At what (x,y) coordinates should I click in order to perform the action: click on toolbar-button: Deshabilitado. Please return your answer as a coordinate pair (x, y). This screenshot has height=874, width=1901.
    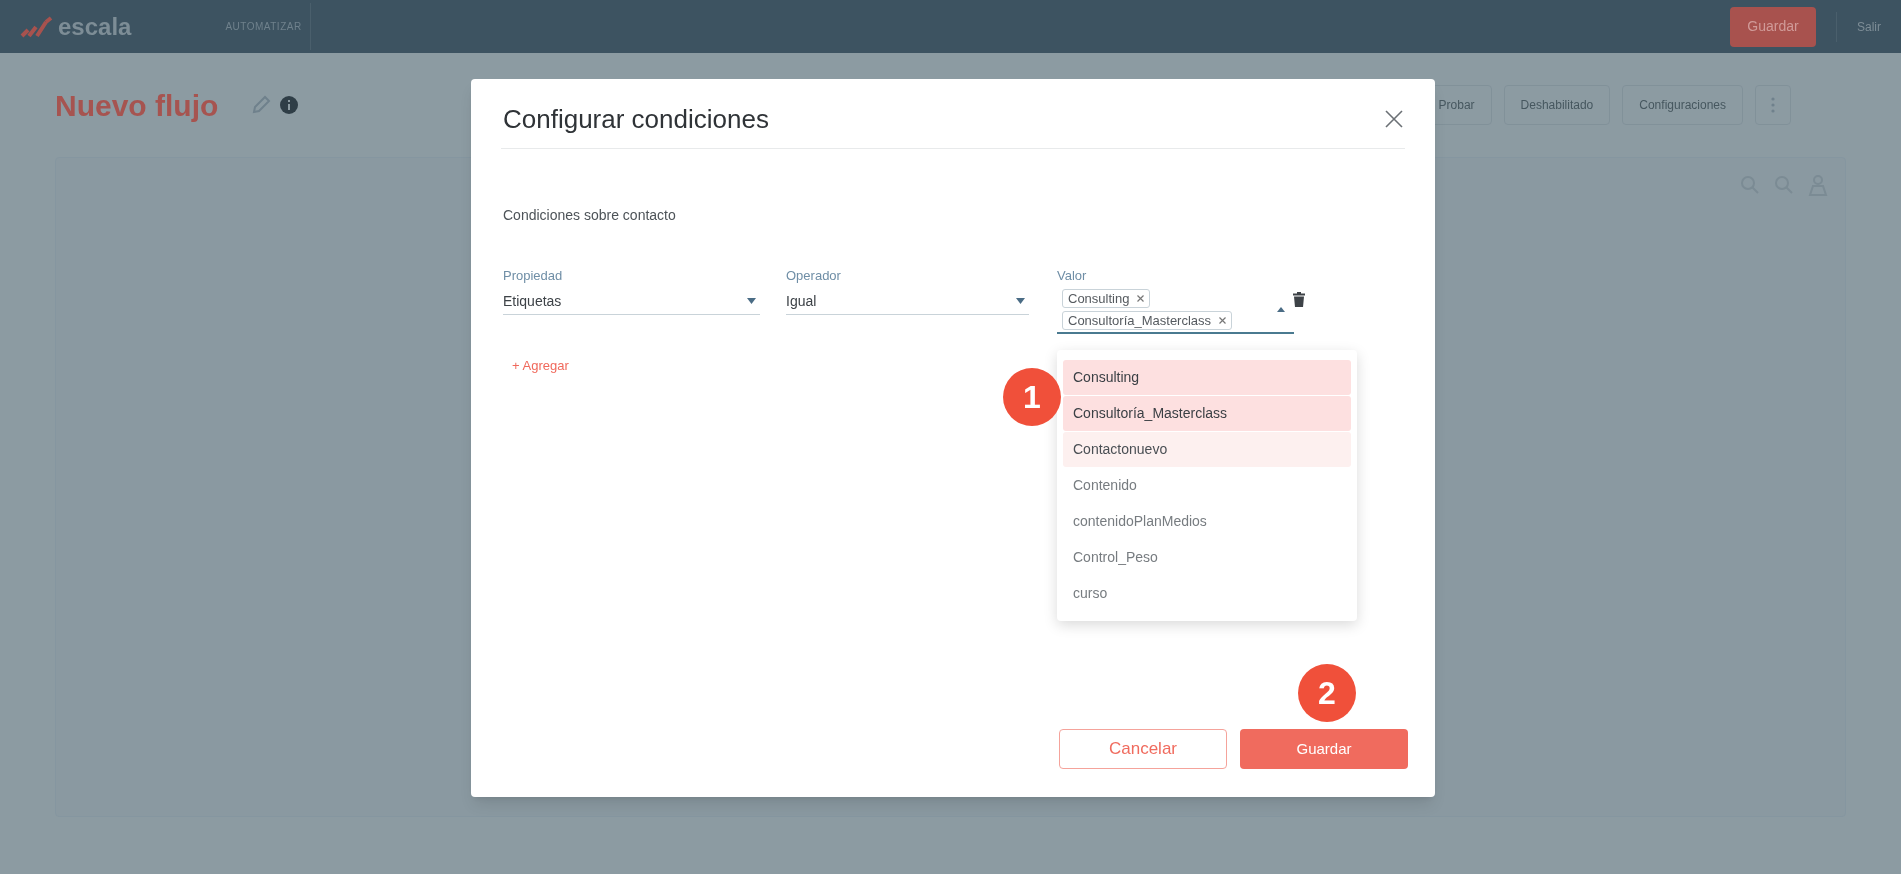
    Looking at the image, I should click on (1557, 105).